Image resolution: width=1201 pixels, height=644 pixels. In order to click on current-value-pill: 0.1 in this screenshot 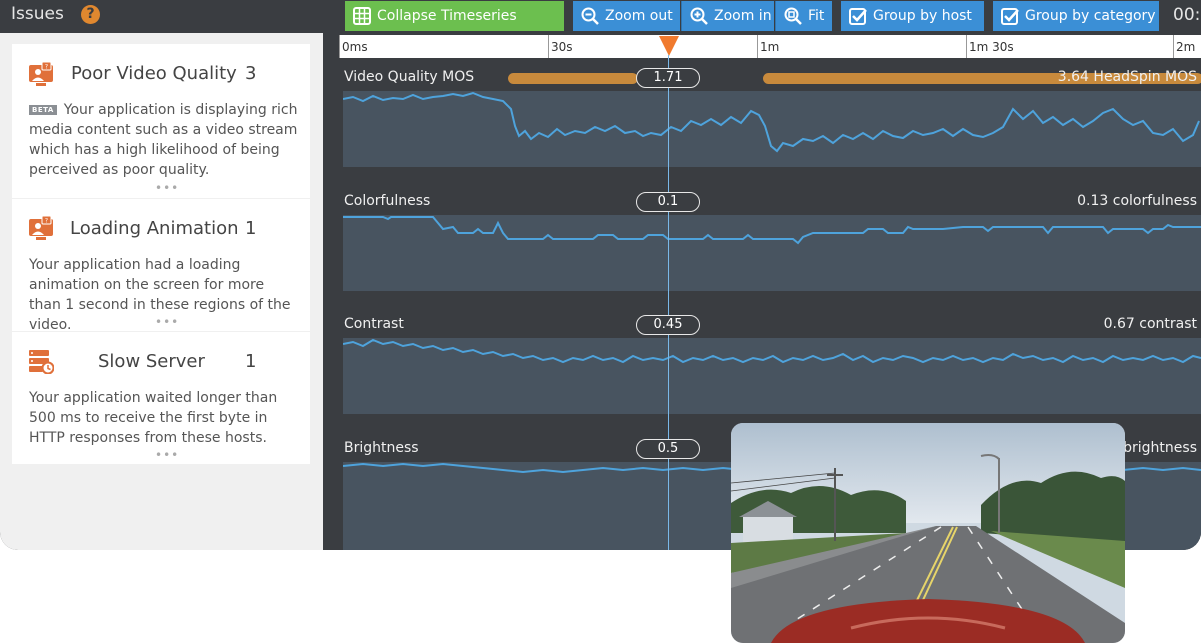, I will do `click(668, 202)`.